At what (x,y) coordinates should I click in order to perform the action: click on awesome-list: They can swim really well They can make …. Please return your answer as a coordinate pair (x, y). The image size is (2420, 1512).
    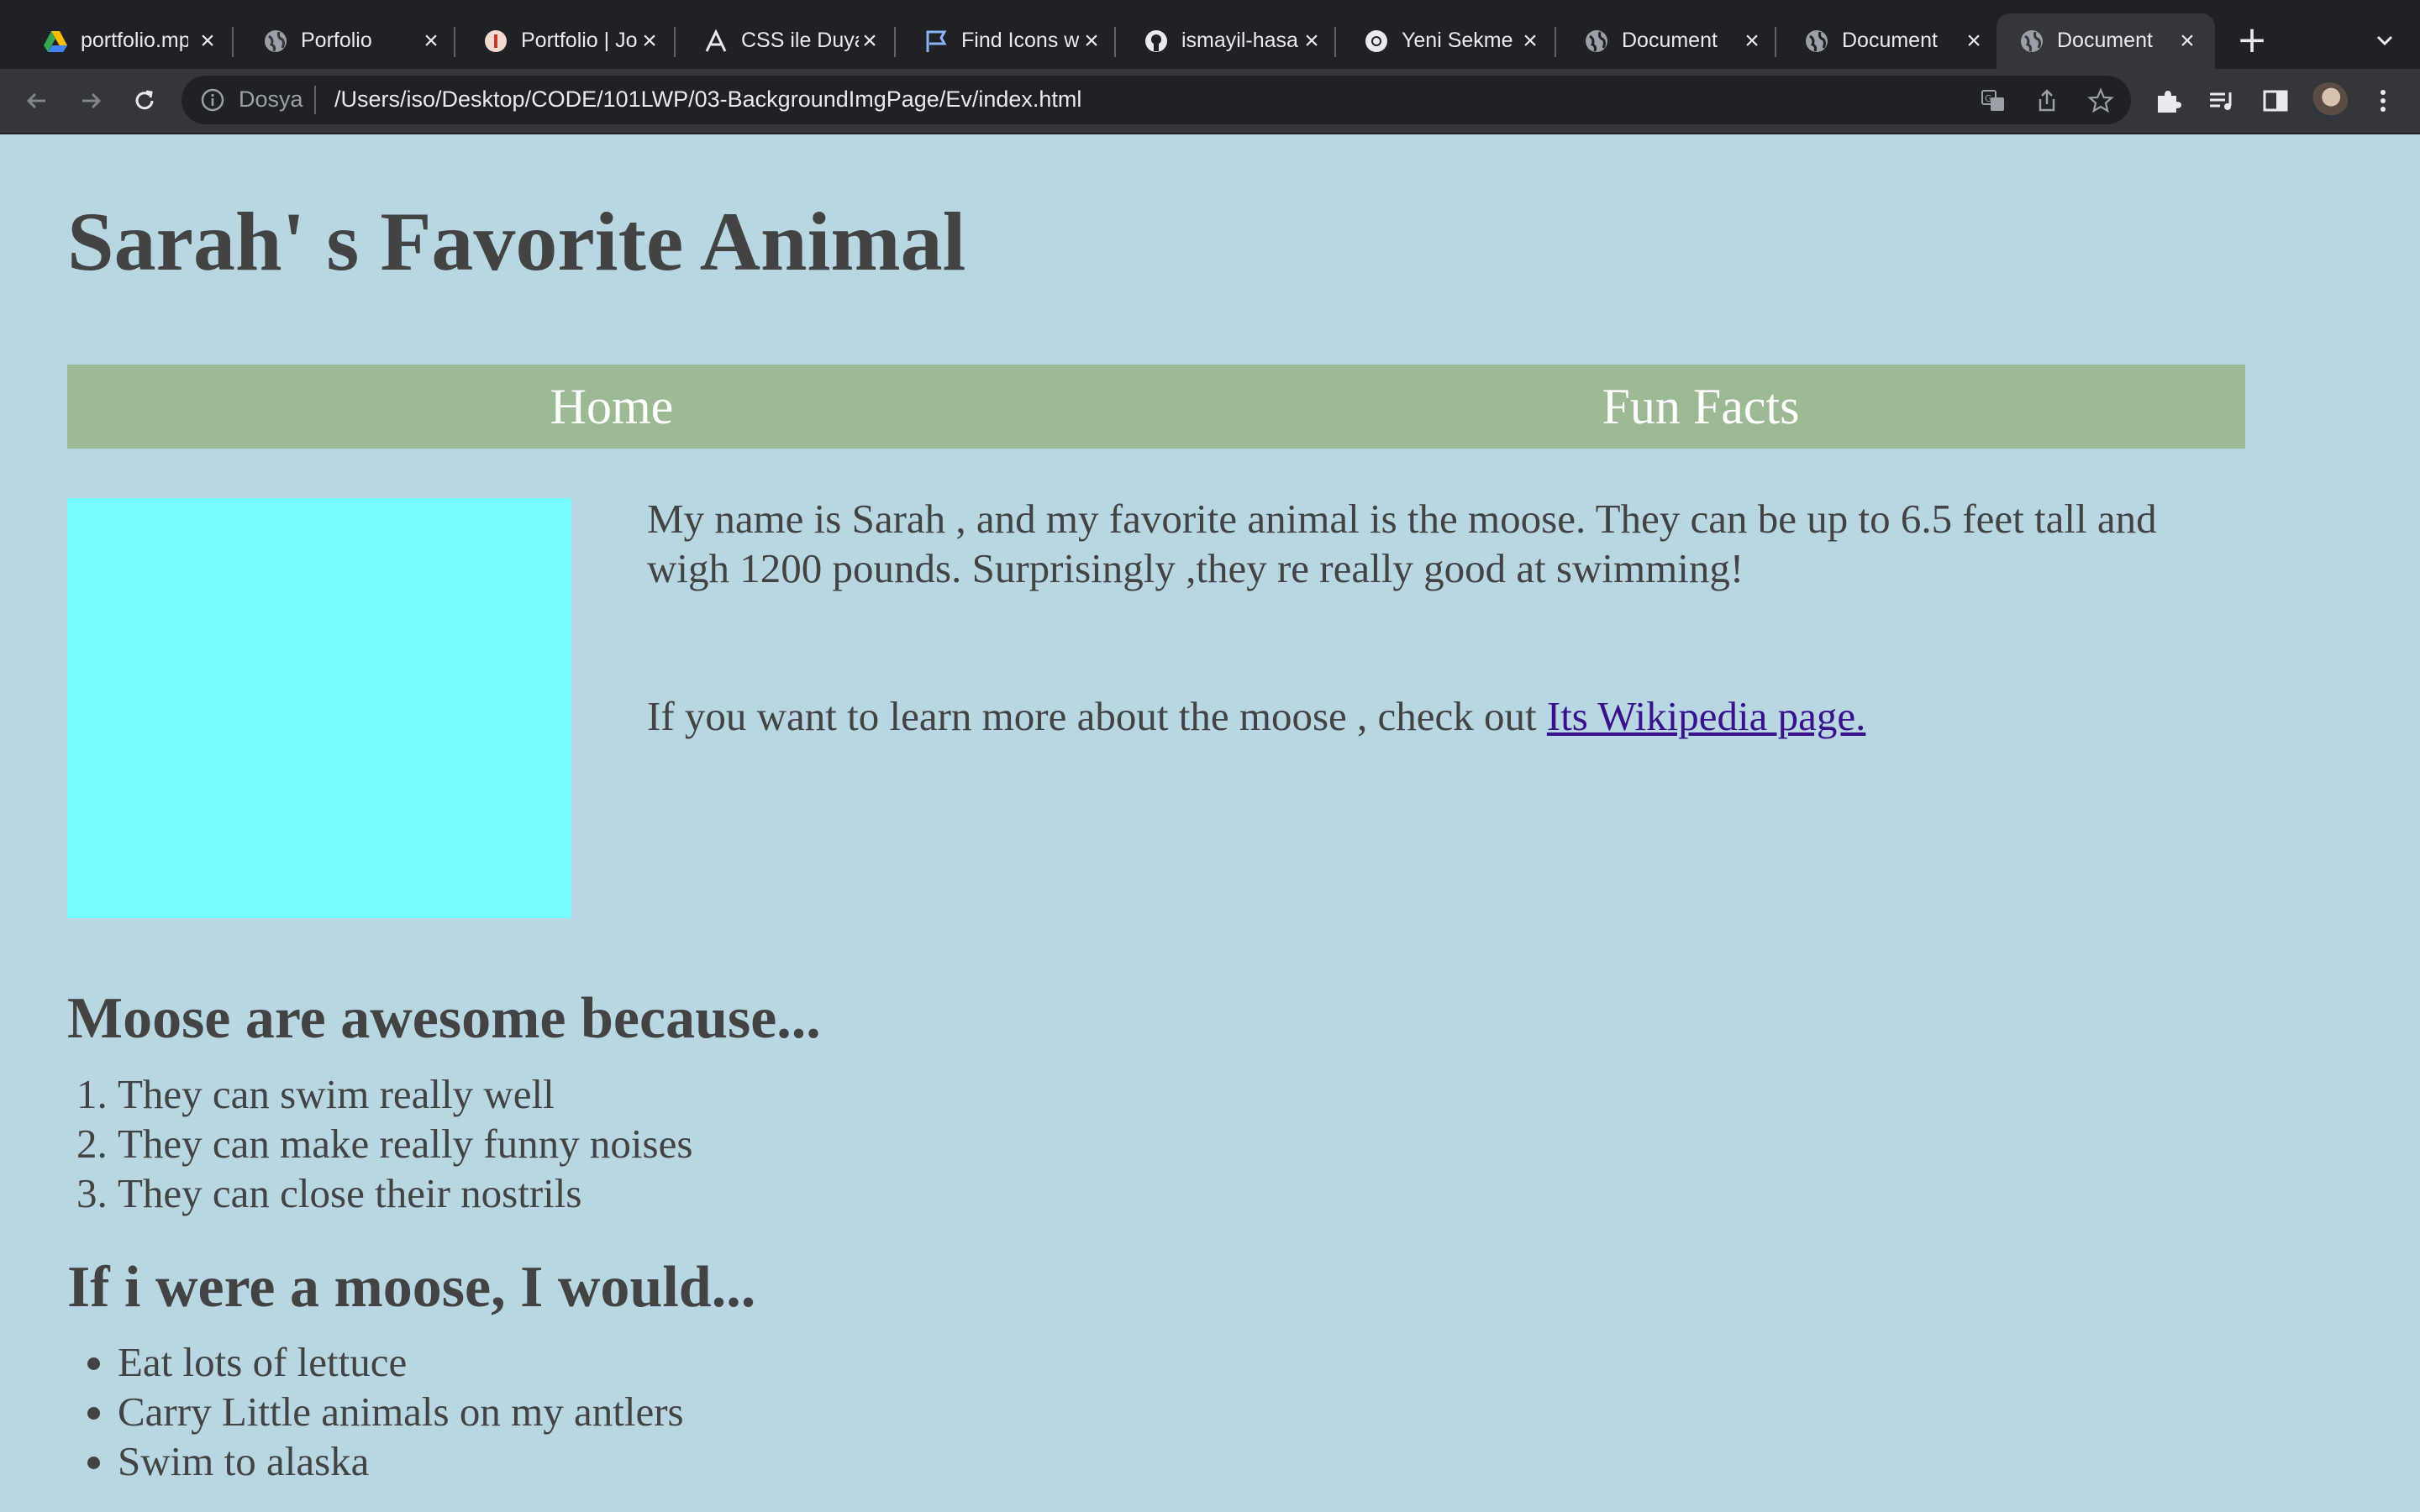
    Looking at the image, I should click on (379, 1143).